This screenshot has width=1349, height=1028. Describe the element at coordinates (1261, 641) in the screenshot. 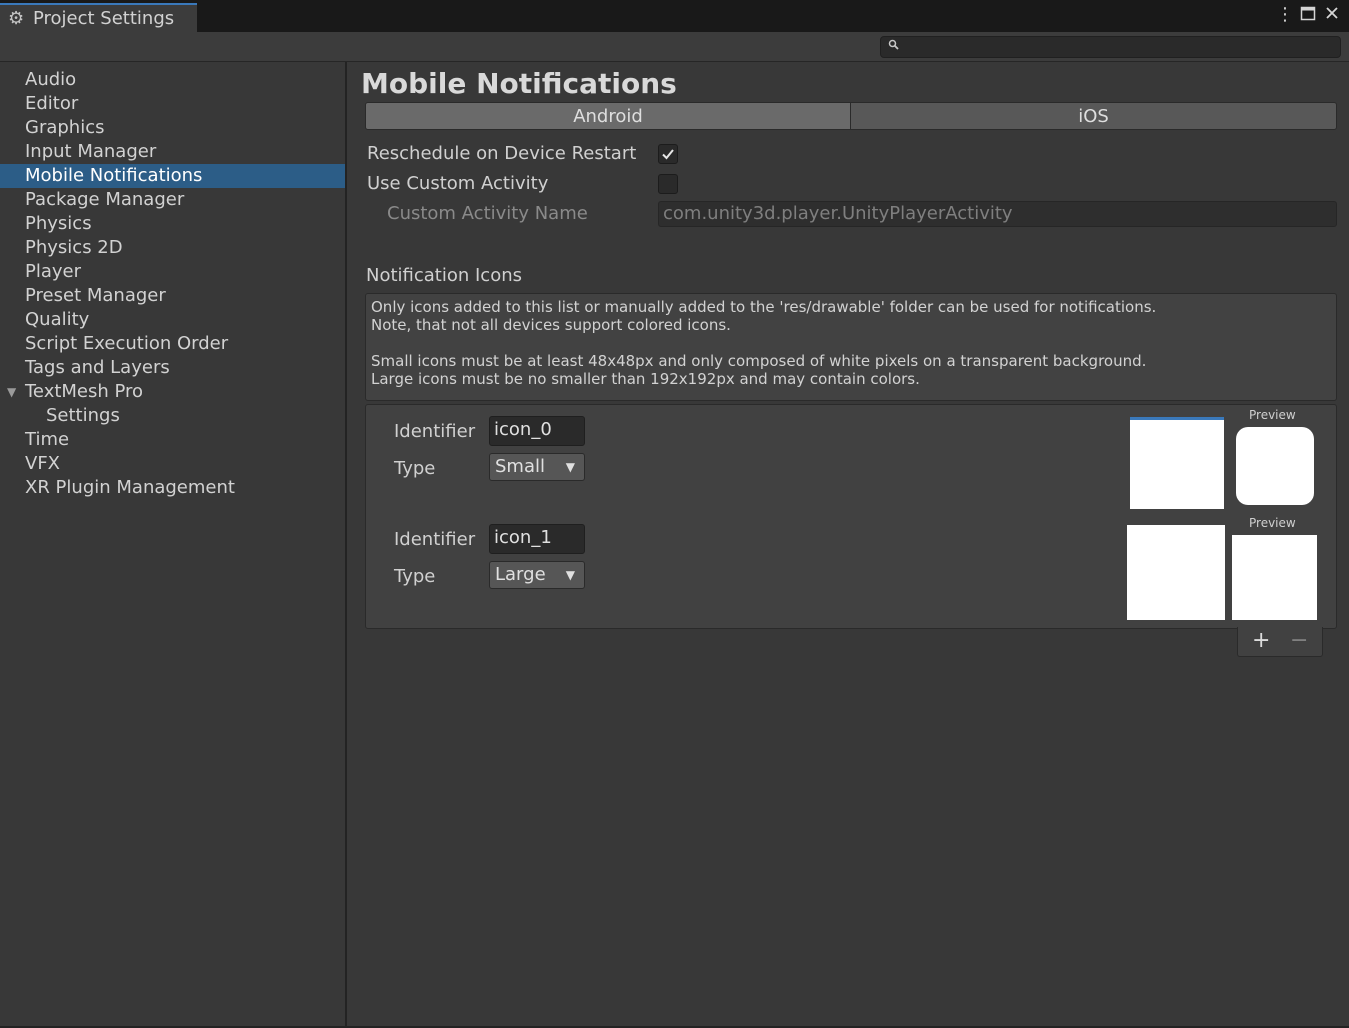

I see `add-button: +` at that location.